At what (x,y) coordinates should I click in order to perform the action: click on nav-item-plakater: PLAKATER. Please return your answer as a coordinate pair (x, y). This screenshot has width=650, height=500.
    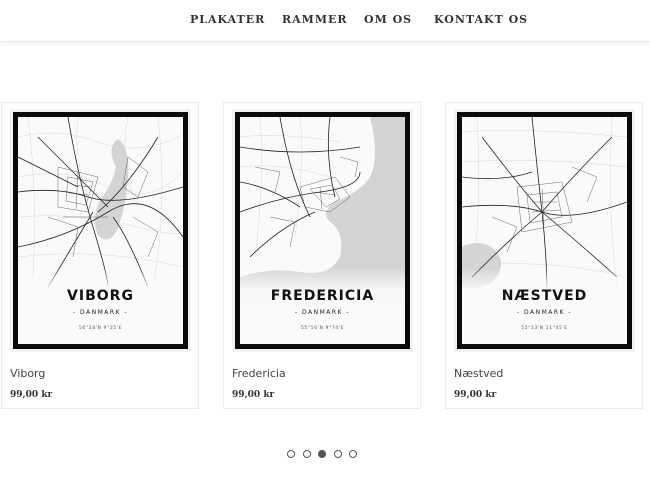
    Looking at the image, I should click on (227, 19).